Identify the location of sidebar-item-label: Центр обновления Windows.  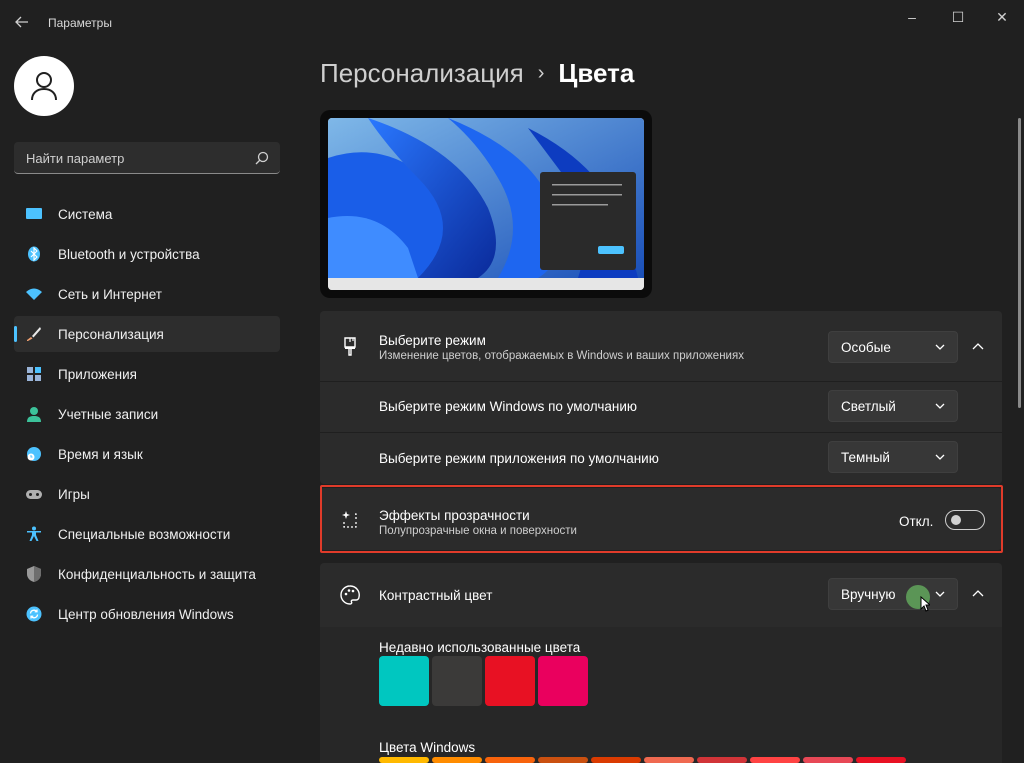
(146, 614).